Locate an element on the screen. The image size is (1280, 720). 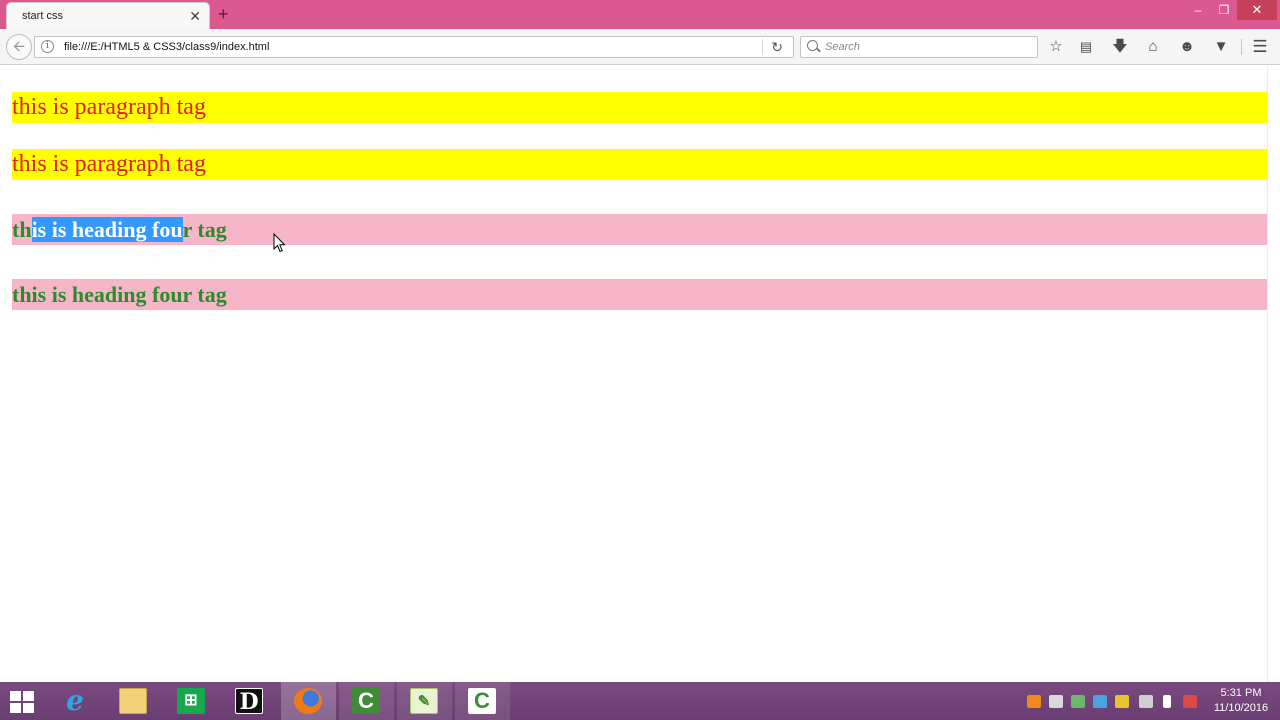
wifi-disconnected-icon is located at coordinates (1190, 701).